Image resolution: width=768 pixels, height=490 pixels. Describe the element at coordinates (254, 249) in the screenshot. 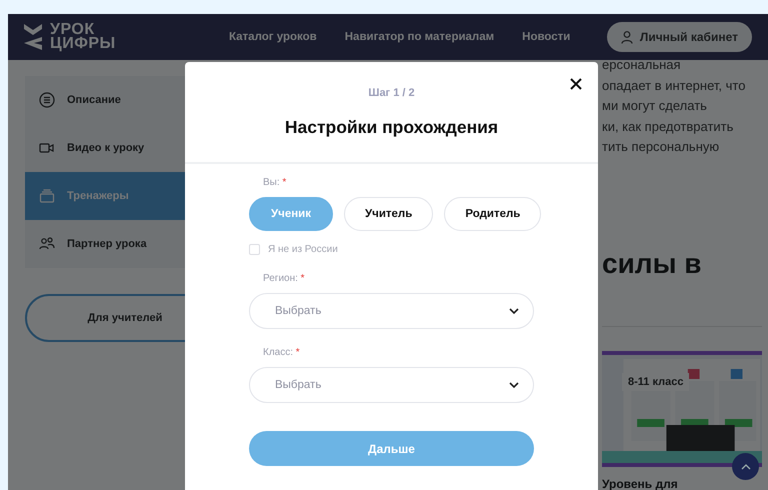

I see `checkbox` at that location.